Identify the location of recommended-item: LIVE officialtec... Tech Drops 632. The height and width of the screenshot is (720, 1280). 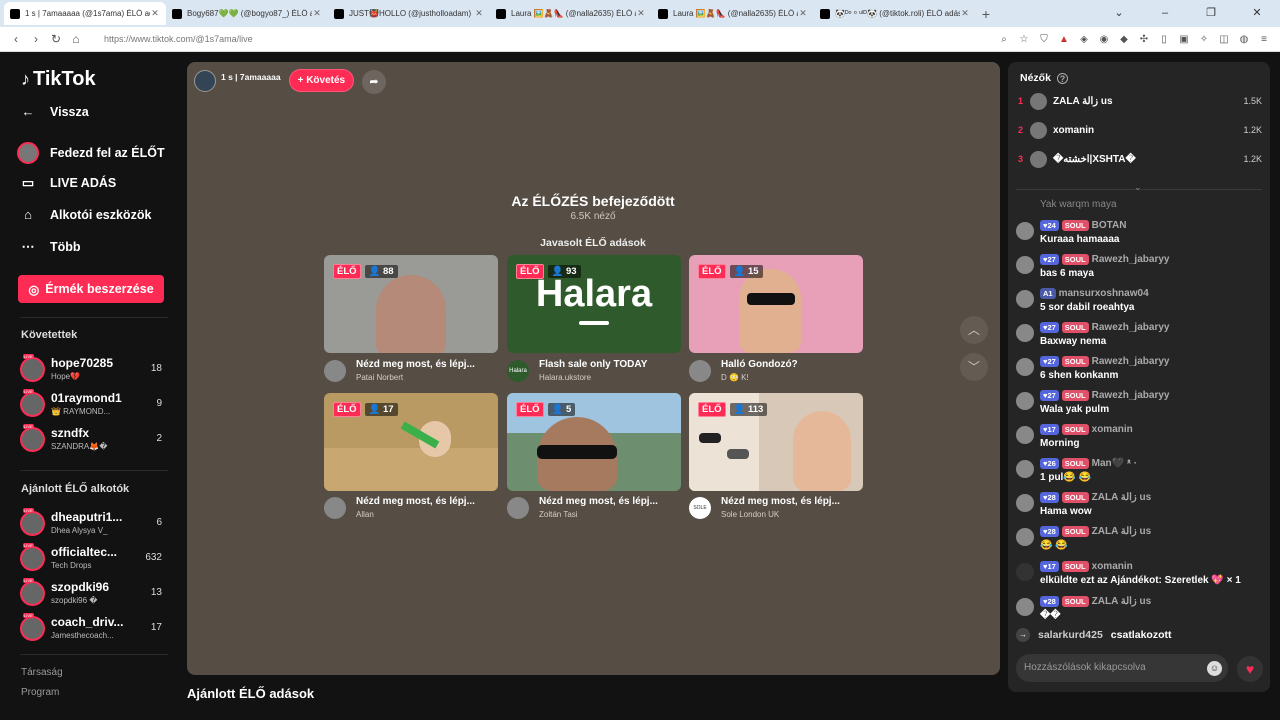
(93, 559).